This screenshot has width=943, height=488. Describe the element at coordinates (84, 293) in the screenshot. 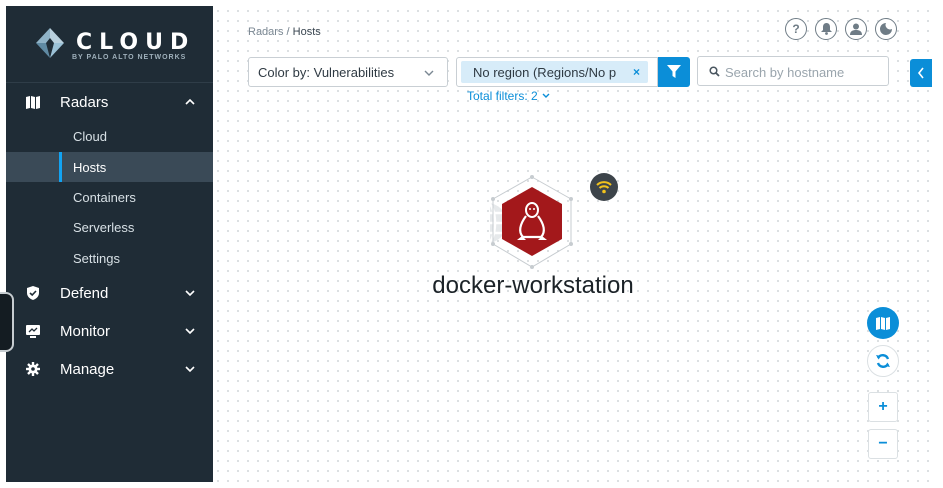

I see `nav-section-label: Defend` at that location.